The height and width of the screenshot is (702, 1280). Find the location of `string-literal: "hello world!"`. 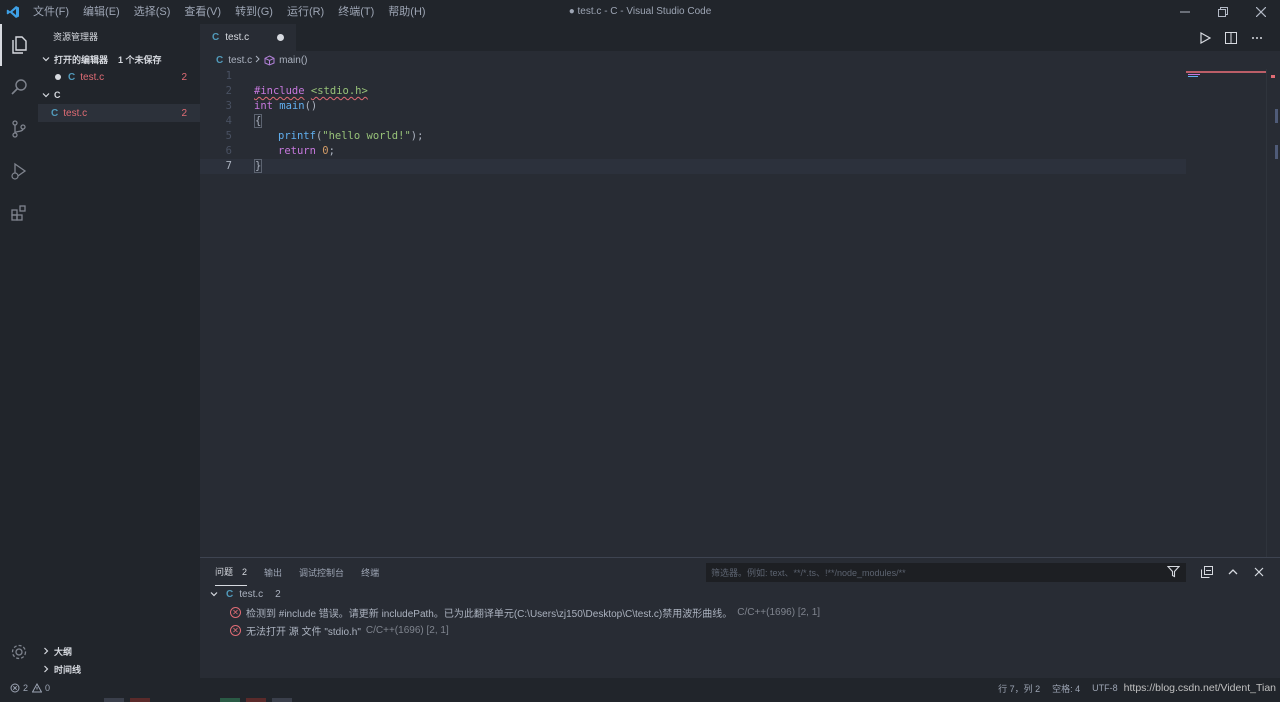

string-literal: "hello world!" is located at coordinates (366, 136).